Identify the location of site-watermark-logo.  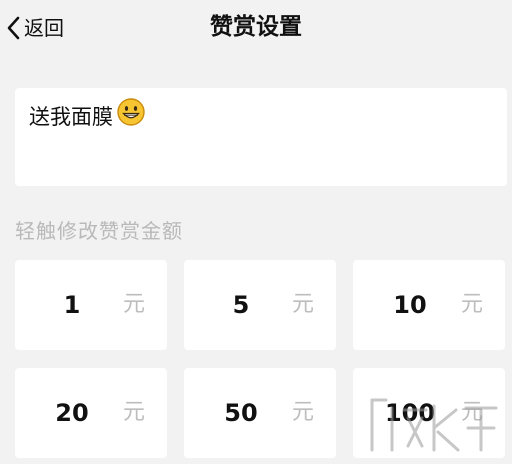
(434, 423).